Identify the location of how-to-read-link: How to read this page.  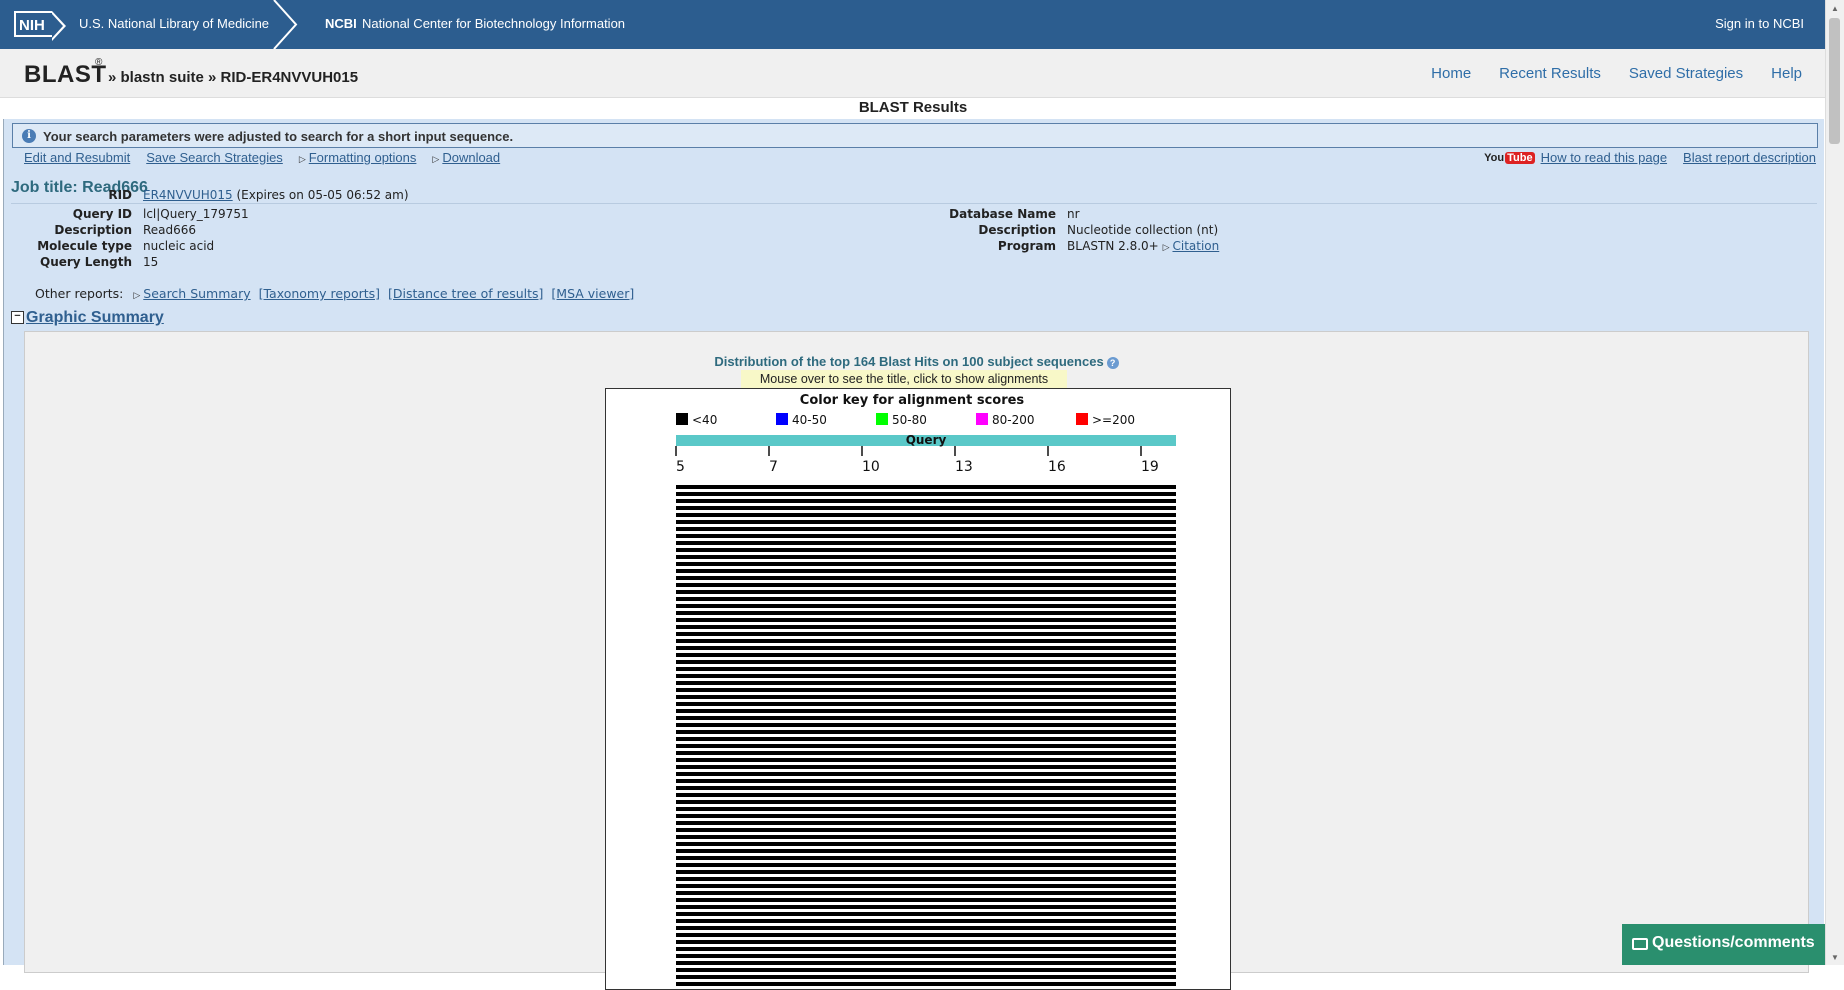
(1604, 157).